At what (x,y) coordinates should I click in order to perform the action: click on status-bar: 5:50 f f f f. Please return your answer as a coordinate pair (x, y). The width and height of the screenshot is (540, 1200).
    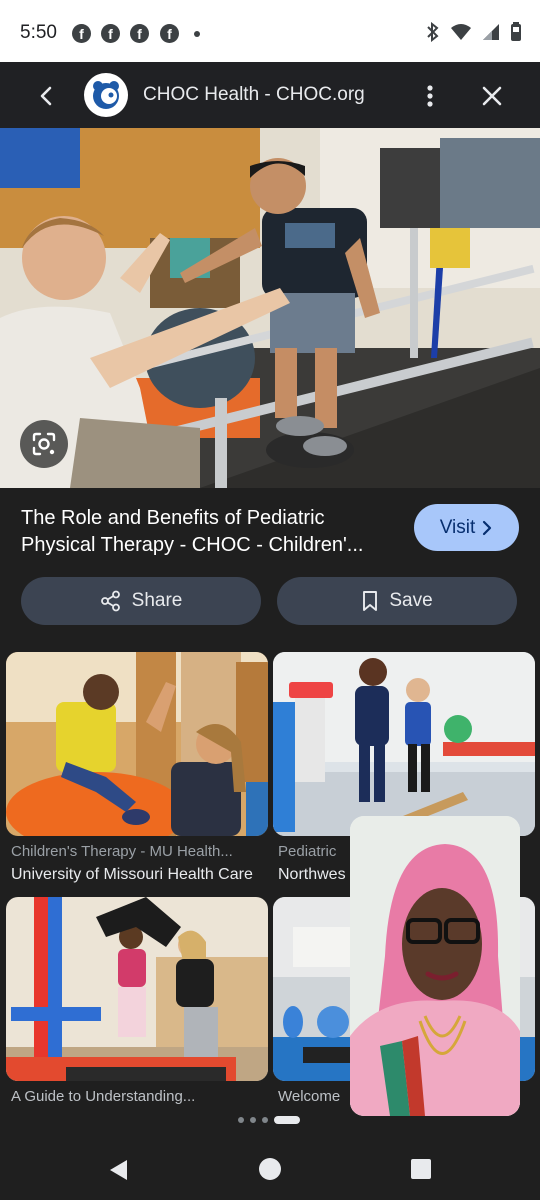
    Looking at the image, I should click on (270, 31).